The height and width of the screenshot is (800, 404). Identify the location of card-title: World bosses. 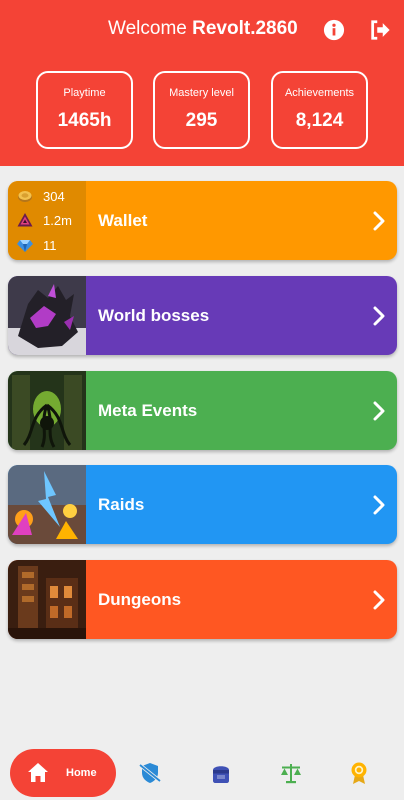
(154, 315).